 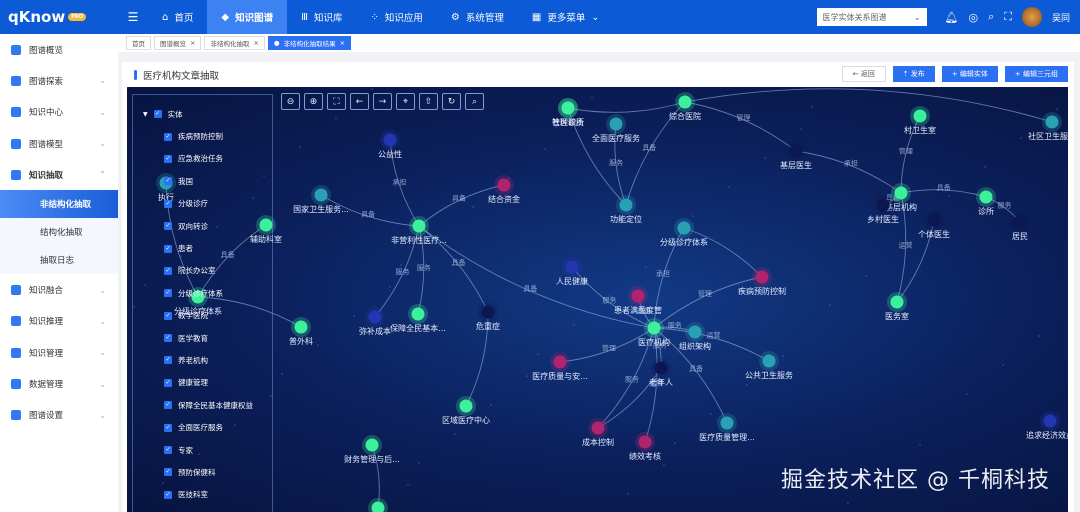 What do you see at coordinates (59, 49) in the screenshot?
I see `sidebar-item-overview: 图谱概览` at bounding box center [59, 49].